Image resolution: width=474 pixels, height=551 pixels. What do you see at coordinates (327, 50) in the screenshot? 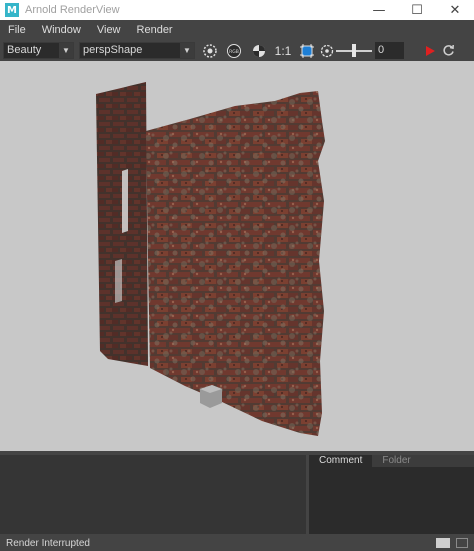
I see `exposure-icon` at bounding box center [327, 50].